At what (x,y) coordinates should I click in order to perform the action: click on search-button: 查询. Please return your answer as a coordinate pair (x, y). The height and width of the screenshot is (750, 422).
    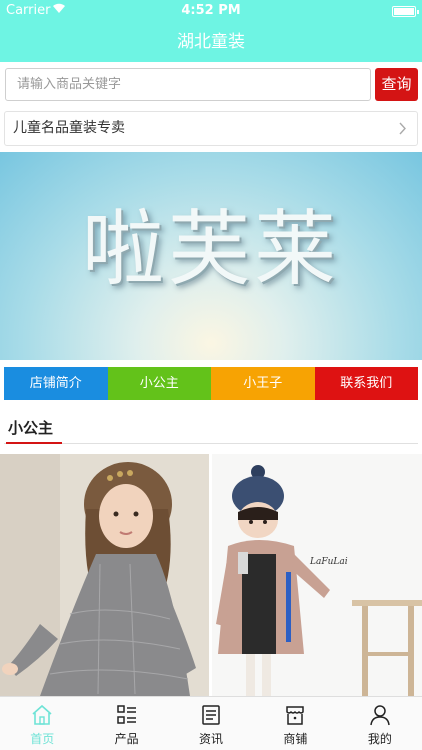
    Looking at the image, I should click on (396, 84).